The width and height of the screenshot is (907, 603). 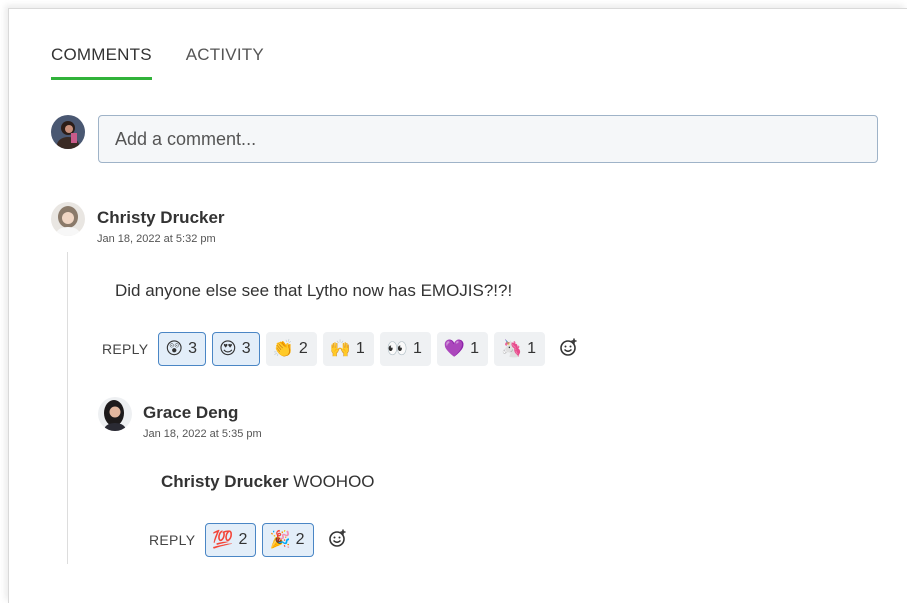 I want to click on eyes-emoji-icon: 👀, so click(x=397, y=348).